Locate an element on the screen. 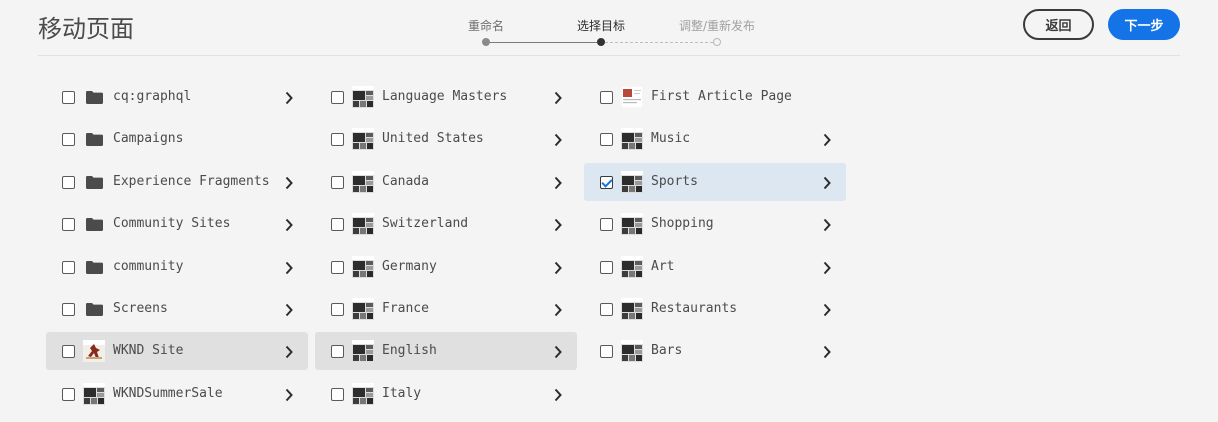 Image resolution: width=1218 pixels, height=422 pixels. list-item-label: Sports is located at coordinates (674, 181).